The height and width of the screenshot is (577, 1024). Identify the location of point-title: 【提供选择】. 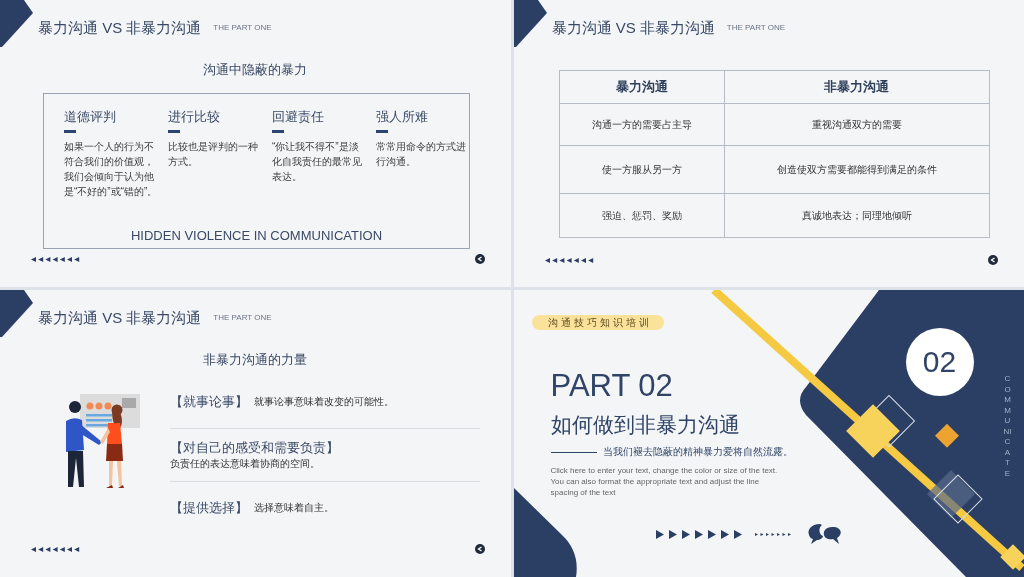
(209, 508).